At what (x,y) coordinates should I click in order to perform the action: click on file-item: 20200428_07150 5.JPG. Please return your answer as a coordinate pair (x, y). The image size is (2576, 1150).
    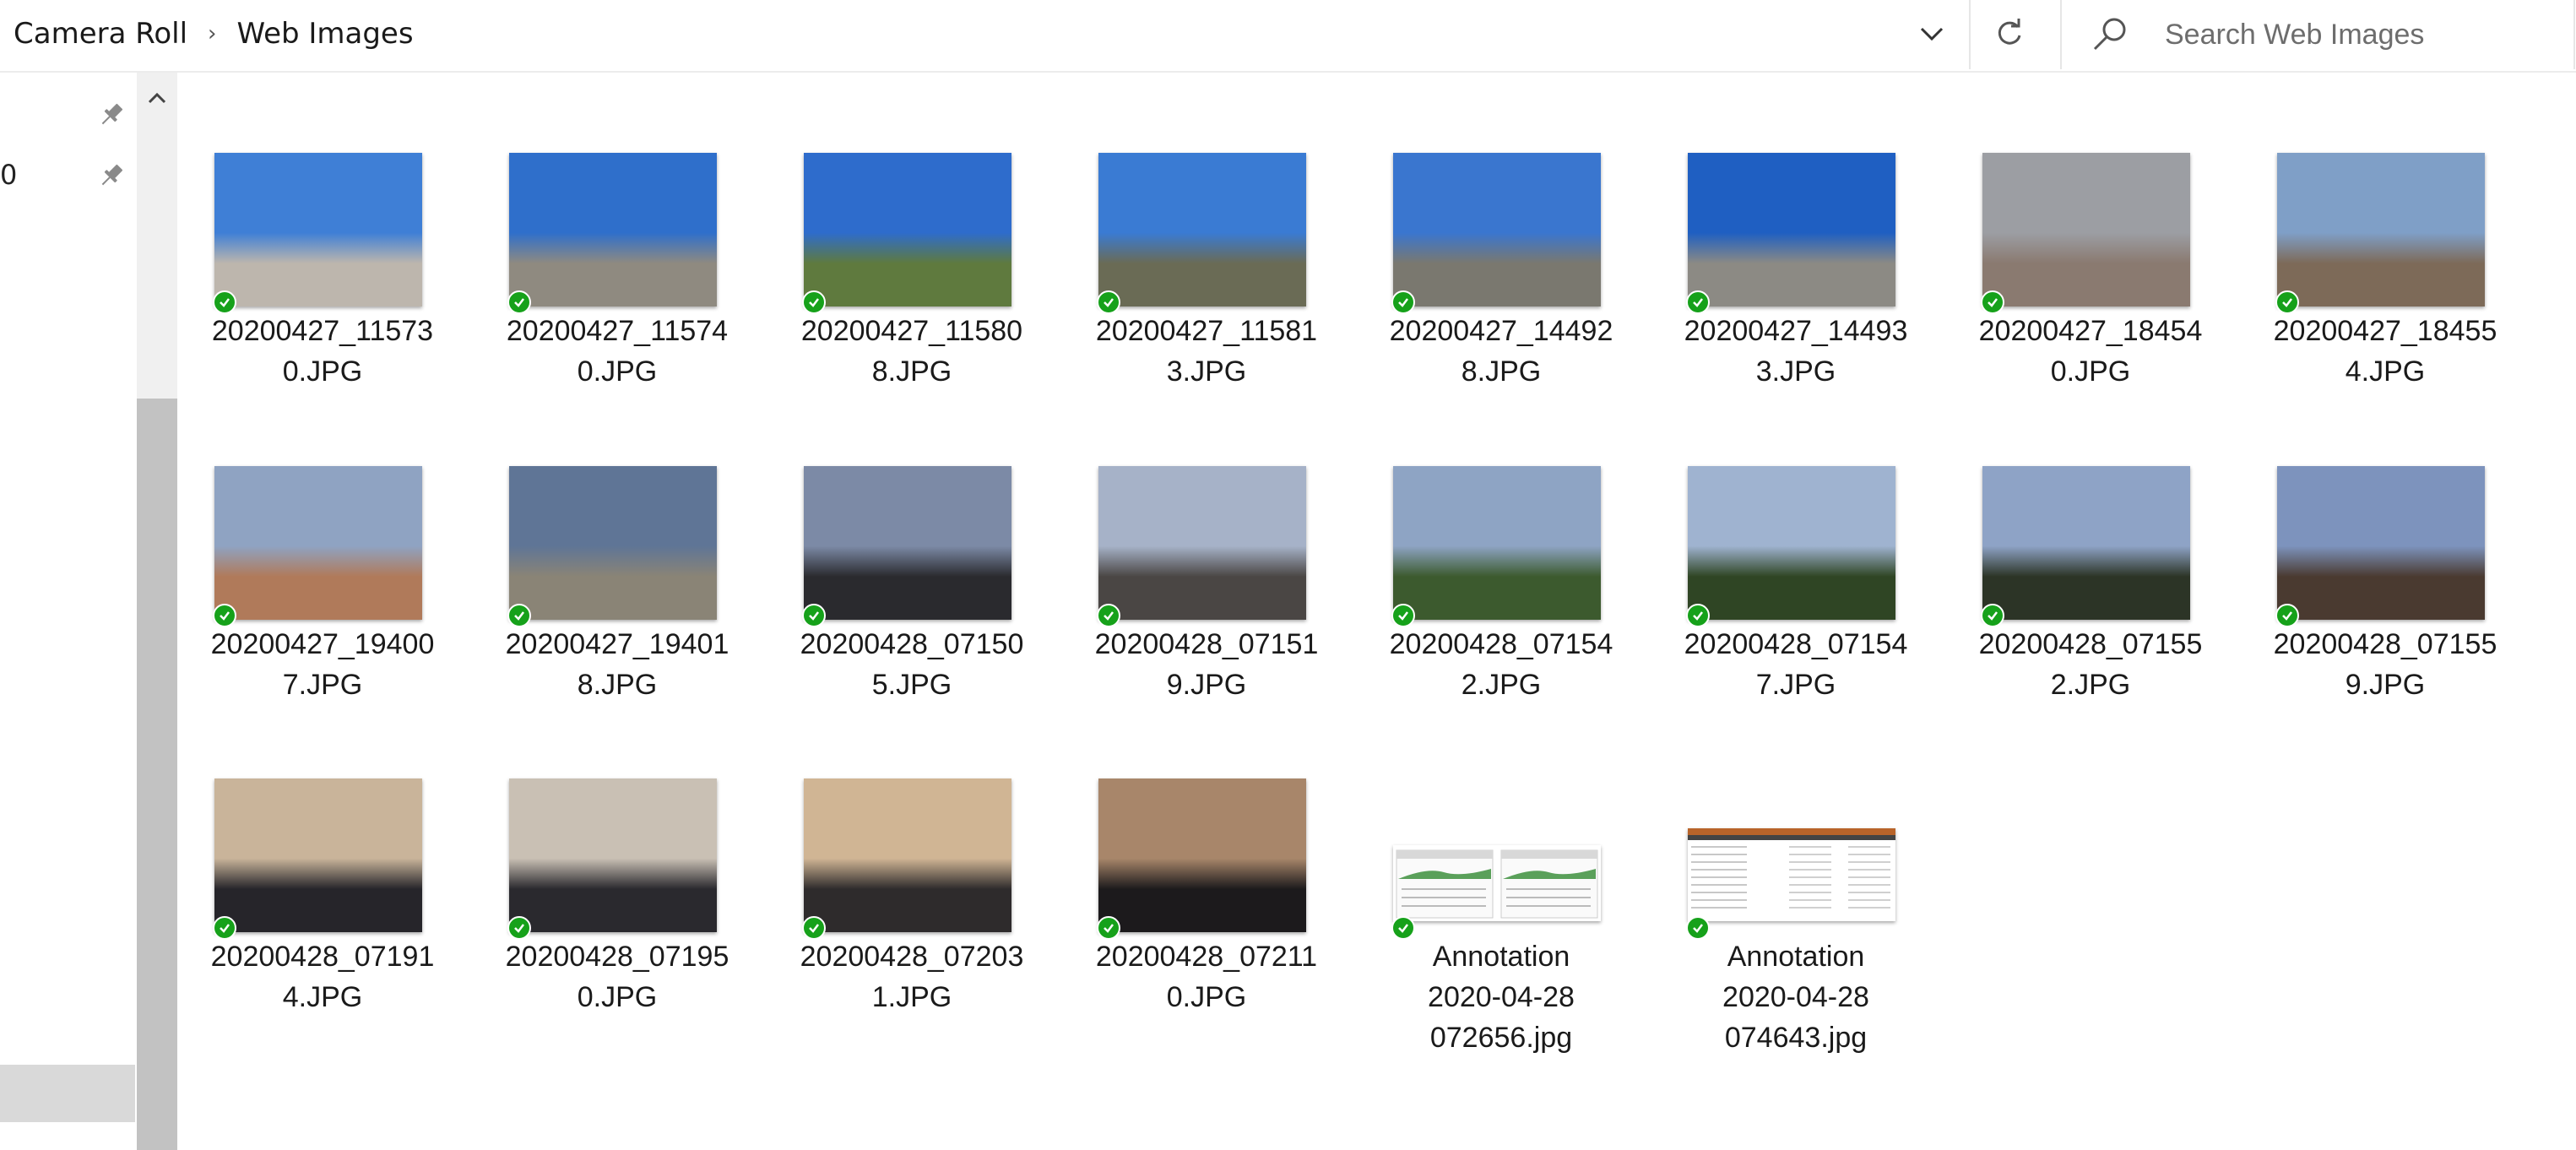
    Looking at the image, I should click on (879, 543).